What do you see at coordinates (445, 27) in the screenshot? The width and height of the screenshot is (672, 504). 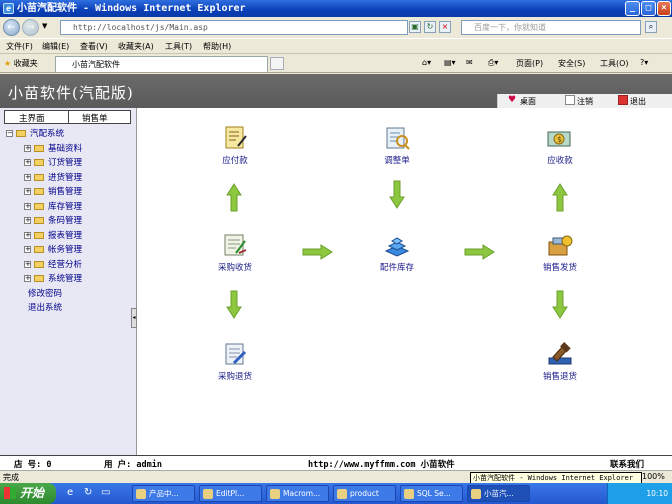 I see `stop-icon: ×` at bounding box center [445, 27].